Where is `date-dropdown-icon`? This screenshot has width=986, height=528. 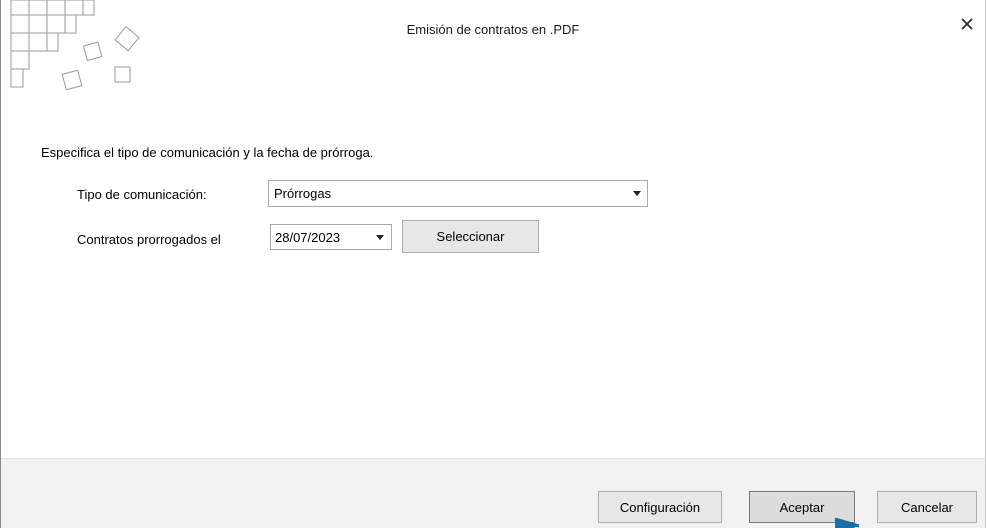
date-dropdown-icon is located at coordinates (380, 237).